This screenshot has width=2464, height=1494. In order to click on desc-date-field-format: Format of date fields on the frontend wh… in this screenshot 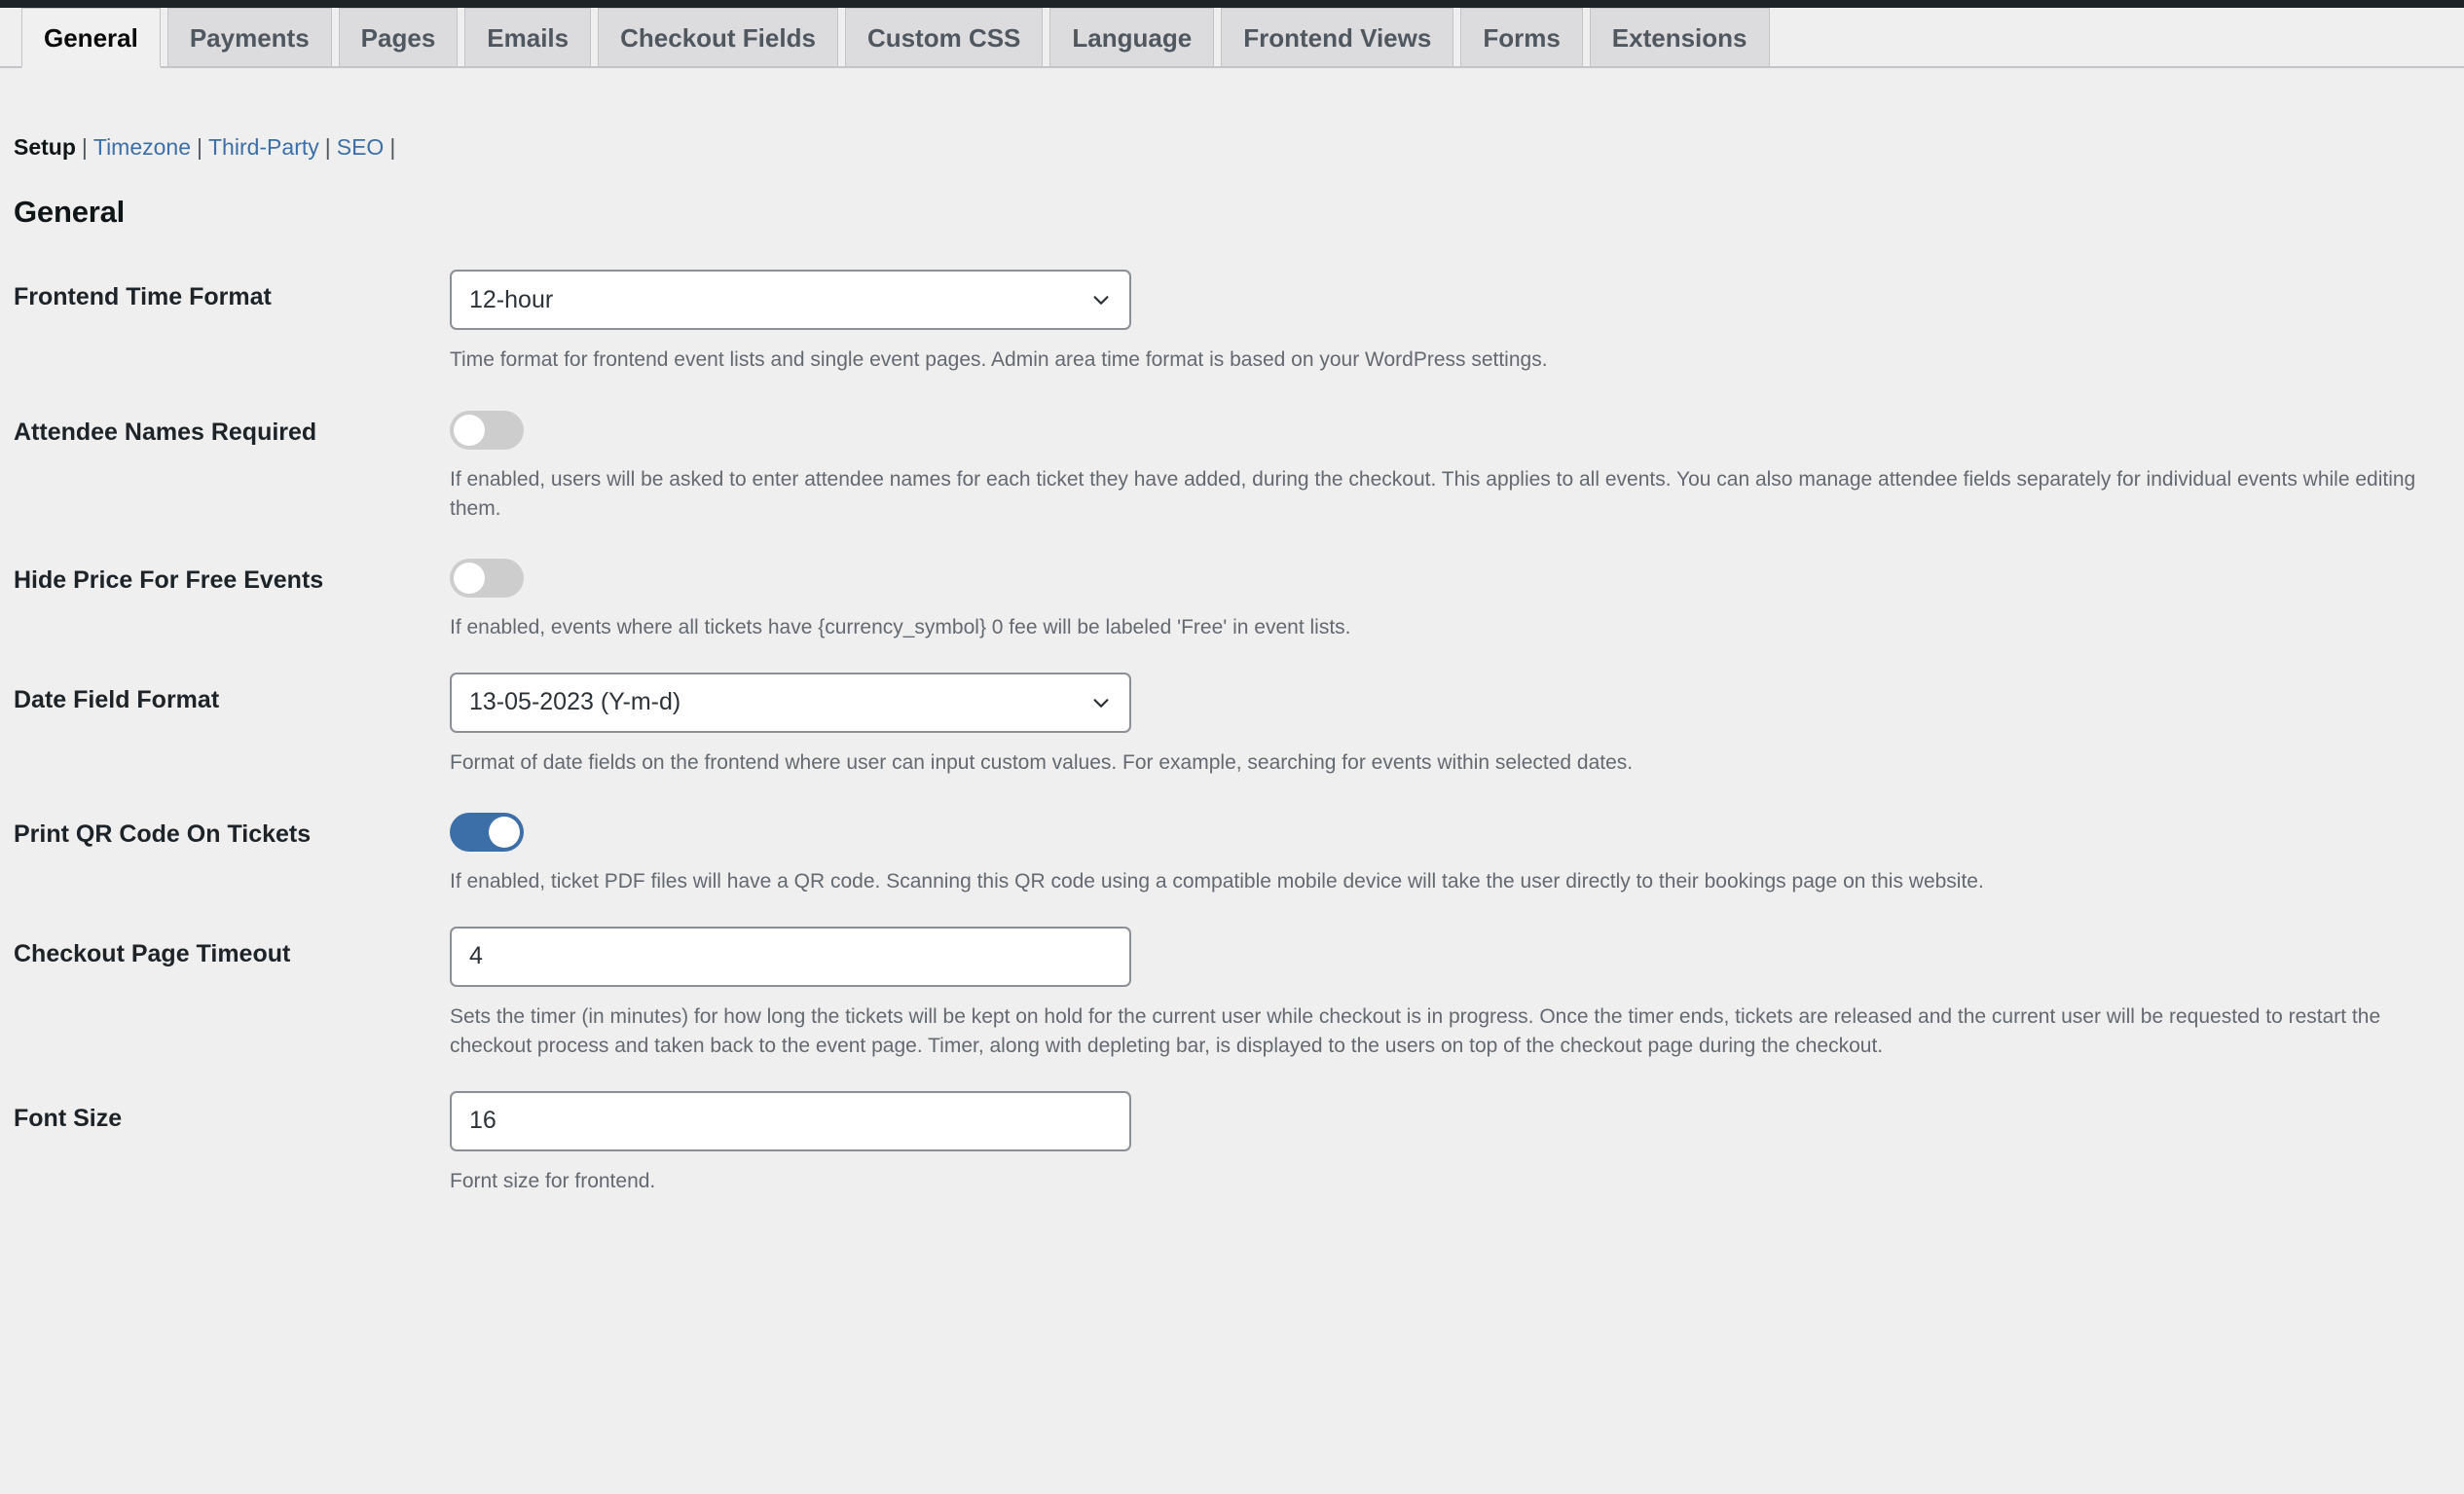, I will do `click(1042, 762)`.